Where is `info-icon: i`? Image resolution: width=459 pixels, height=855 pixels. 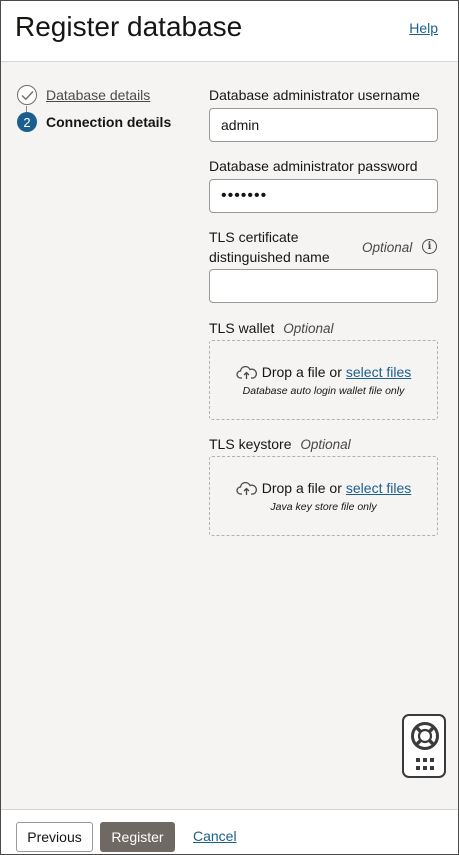
info-icon: i is located at coordinates (429, 246).